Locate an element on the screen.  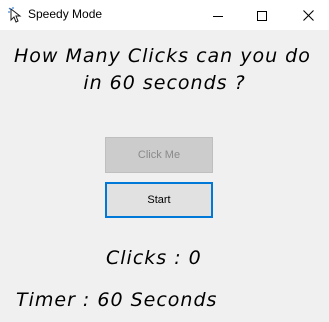
heading-line-1: How Many Clicks can you do is located at coordinates (162, 56).